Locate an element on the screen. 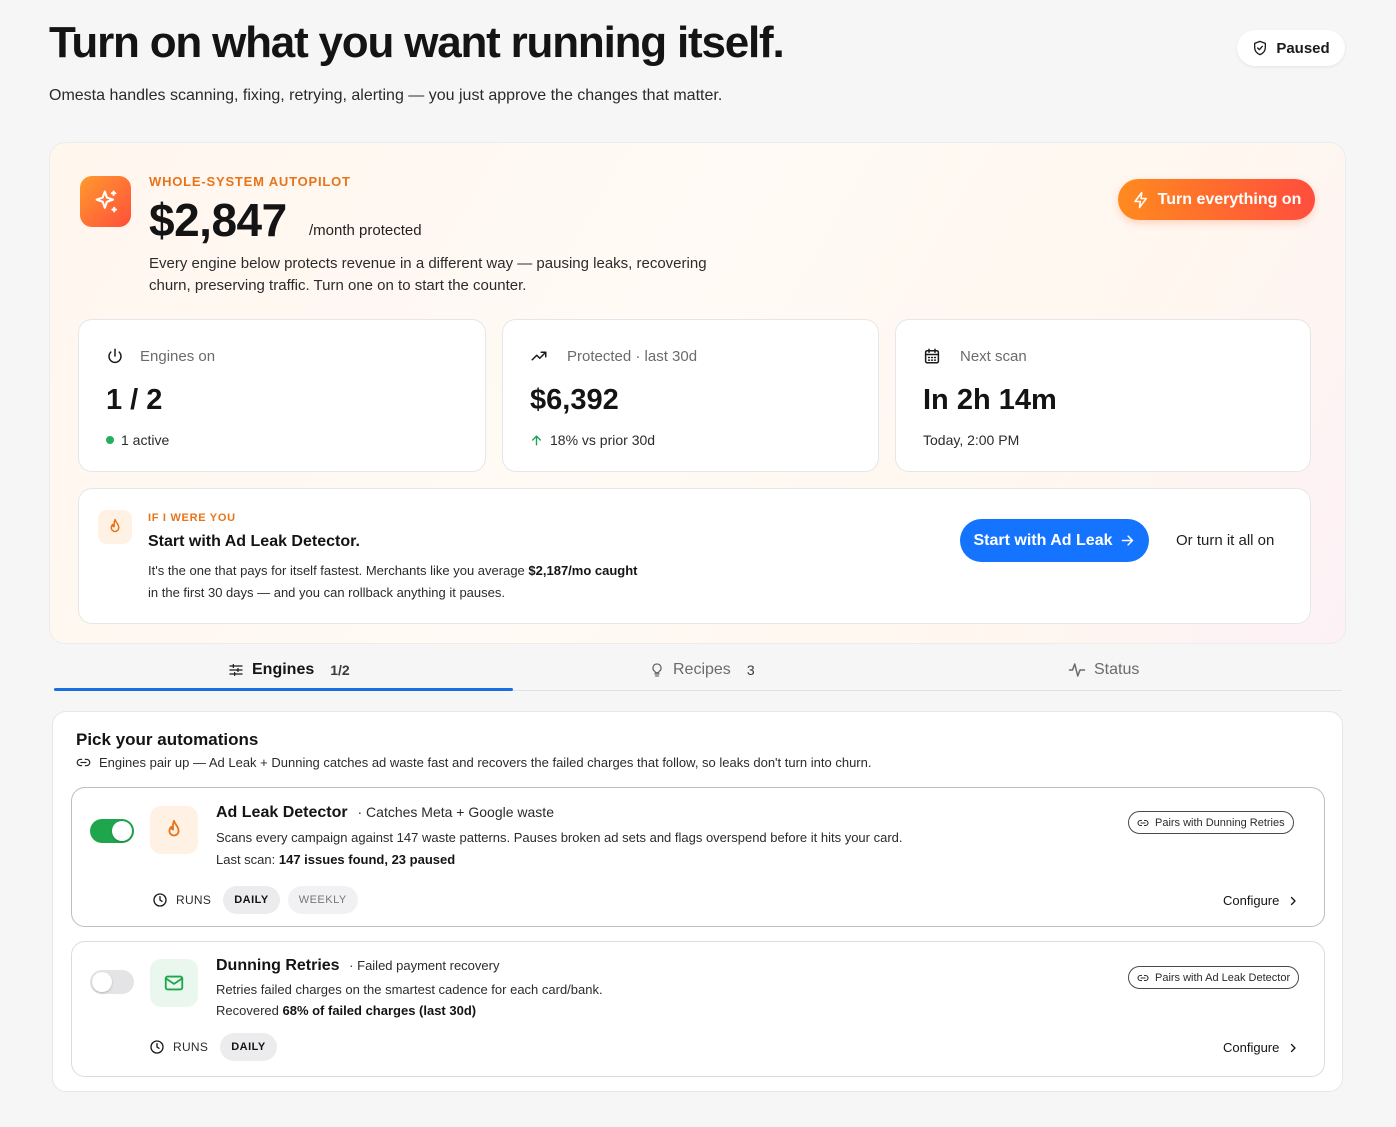  tab-bar: Engines 1/2 Recipes 3 Status is located at coordinates (698, 670).